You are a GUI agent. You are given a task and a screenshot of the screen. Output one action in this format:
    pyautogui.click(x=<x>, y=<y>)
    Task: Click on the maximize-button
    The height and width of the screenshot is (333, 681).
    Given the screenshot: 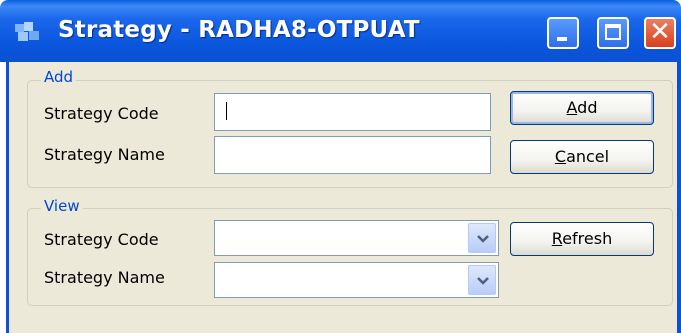 What is the action you would take?
    pyautogui.click(x=613, y=33)
    